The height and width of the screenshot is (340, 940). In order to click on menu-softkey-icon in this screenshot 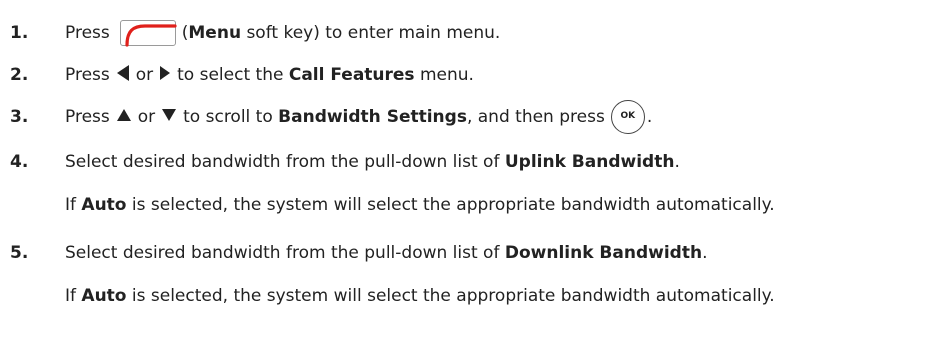, I will do `click(148, 33)`.